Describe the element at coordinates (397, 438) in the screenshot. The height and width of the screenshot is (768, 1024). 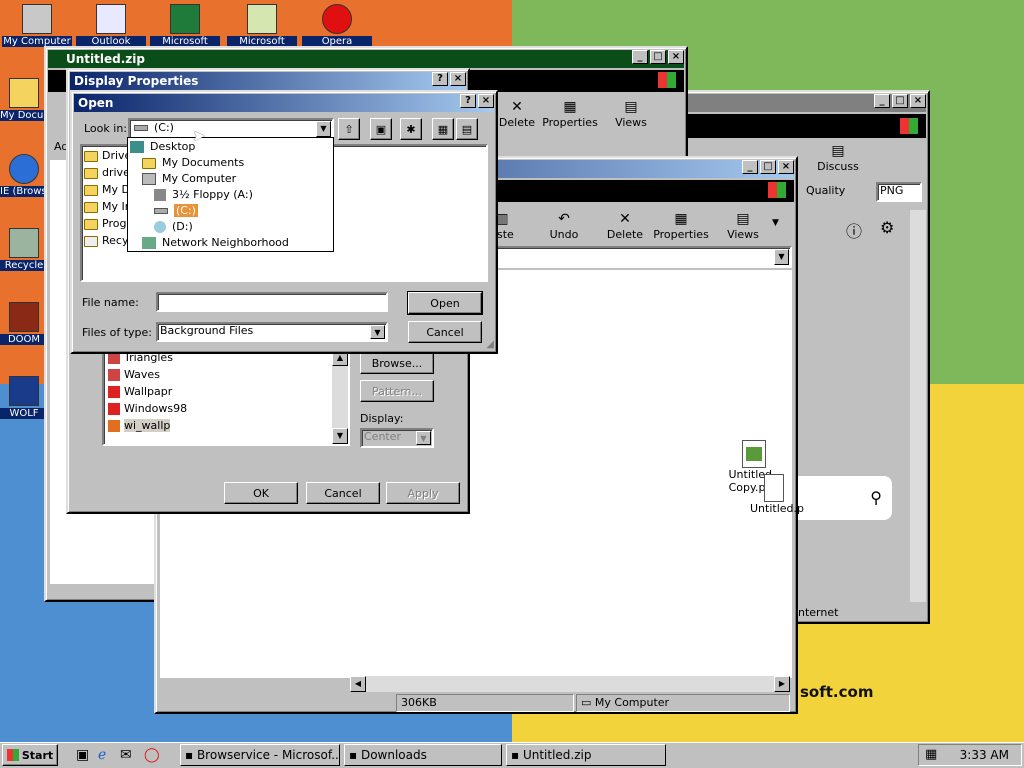
I see `display-select: Center ▼` at that location.